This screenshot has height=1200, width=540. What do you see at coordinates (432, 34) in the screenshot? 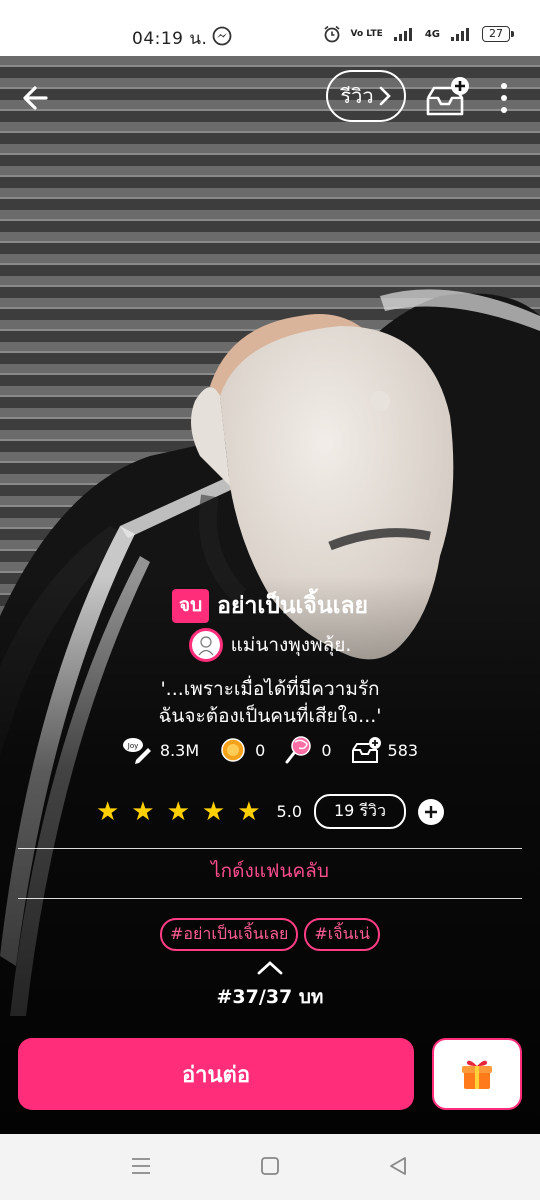
I see `network-badge: 4G` at bounding box center [432, 34].